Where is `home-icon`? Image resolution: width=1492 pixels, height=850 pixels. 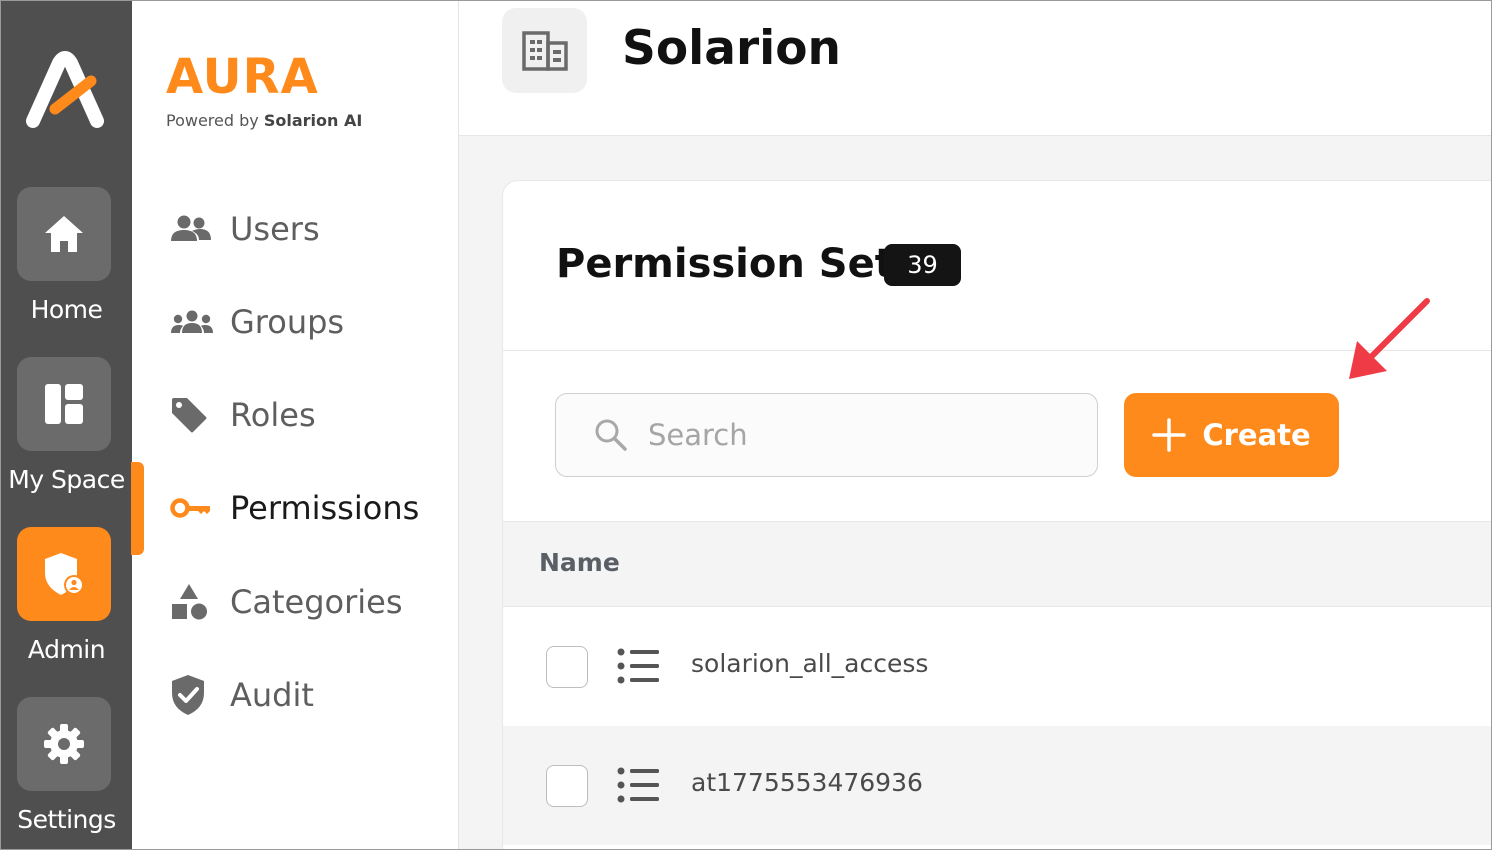
home-icon is located at coordinates (64, 234).